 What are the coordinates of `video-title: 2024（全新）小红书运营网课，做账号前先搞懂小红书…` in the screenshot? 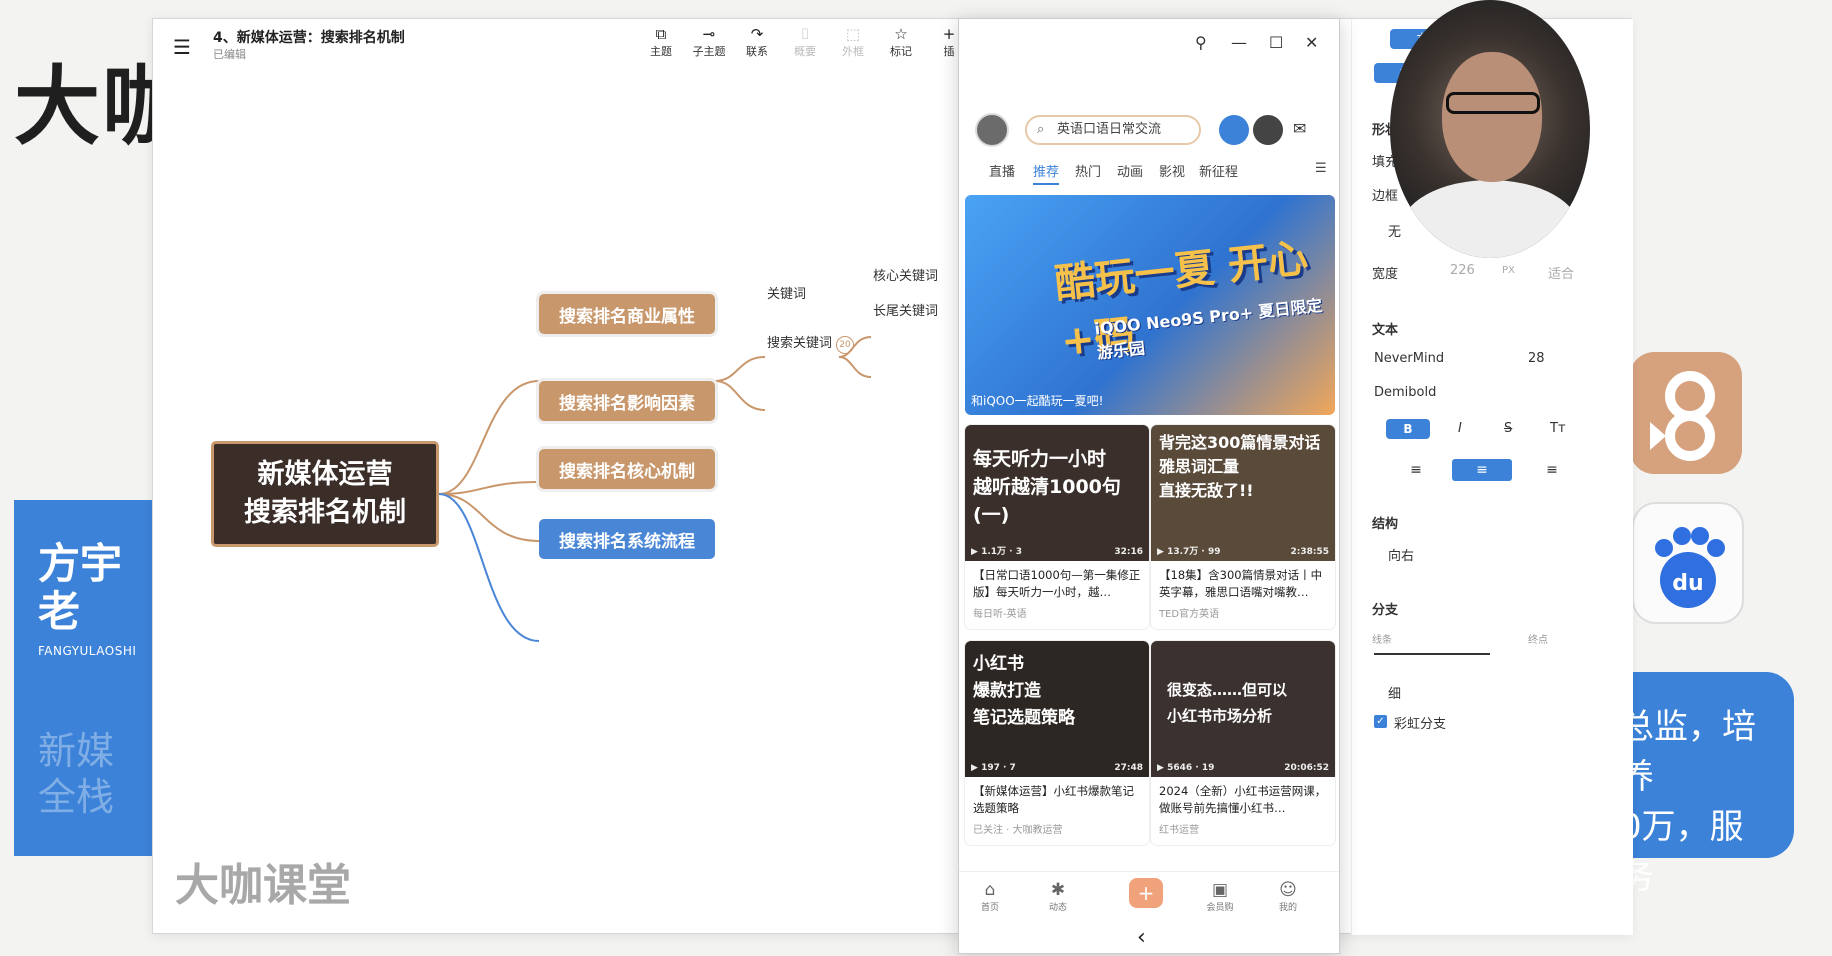 It's located at (1243, 799).